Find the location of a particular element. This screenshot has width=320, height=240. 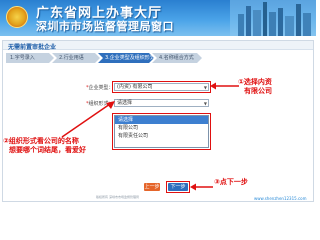

step-1: 1.字号录入 is located at coordinates (30, 58).